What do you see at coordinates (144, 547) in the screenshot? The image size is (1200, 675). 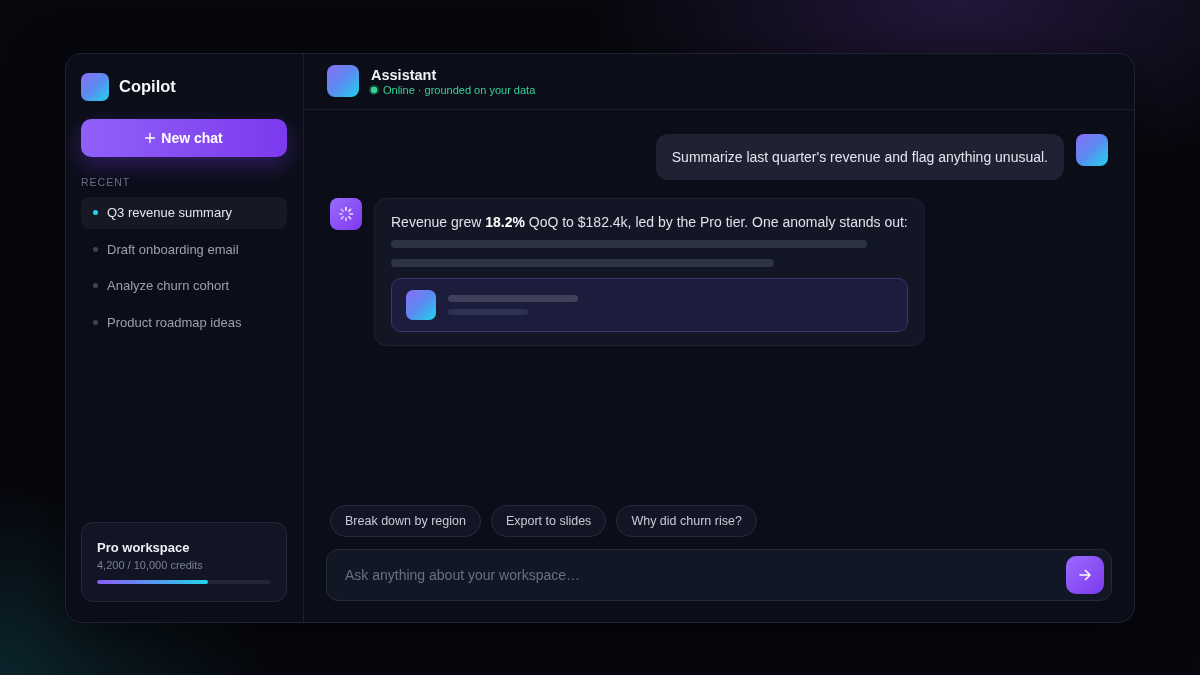 I see `plan-title: Pro workspace` at bounding box center [144, 547].